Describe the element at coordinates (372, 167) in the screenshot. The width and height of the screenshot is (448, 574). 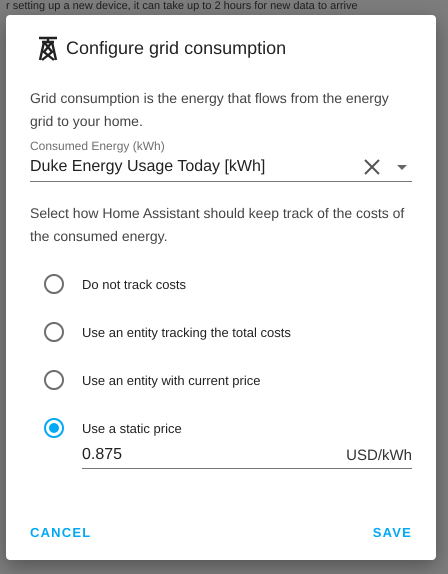
I see `clear-icon` at that location.